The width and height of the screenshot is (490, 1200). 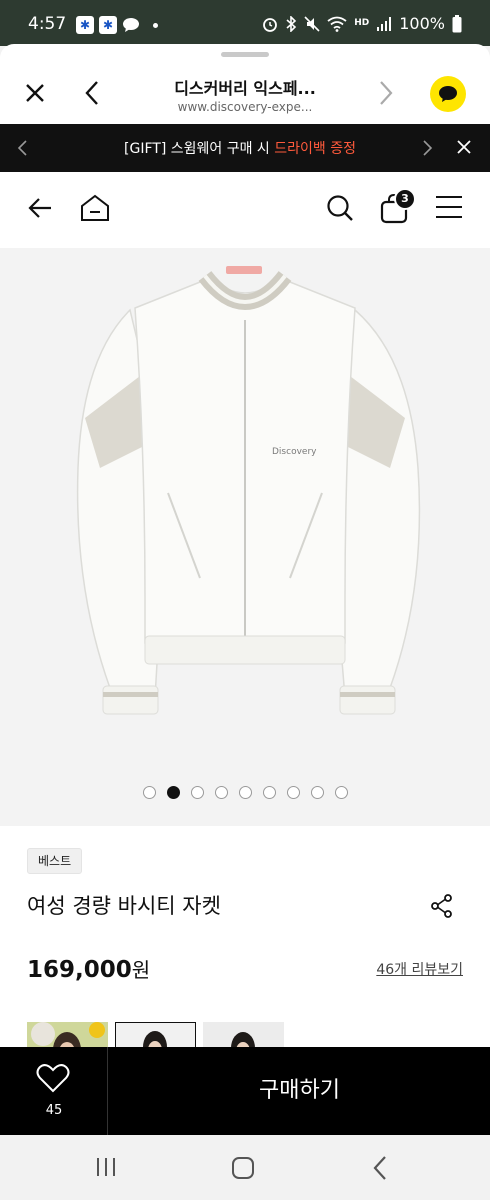 I want to click on product-name: 여성 경량 바시티 자켓, so click(x=124, y=906).